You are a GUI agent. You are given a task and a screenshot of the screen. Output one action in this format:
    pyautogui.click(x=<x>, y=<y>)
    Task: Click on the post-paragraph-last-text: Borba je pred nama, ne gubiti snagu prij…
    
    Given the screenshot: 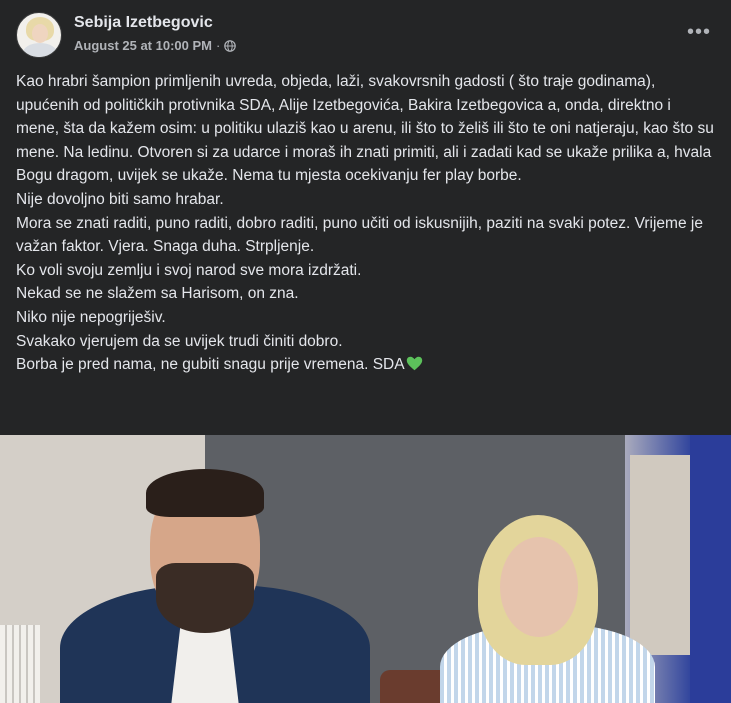 What is the action you would take?
    pyautogui.click(x=210, y=365)
    